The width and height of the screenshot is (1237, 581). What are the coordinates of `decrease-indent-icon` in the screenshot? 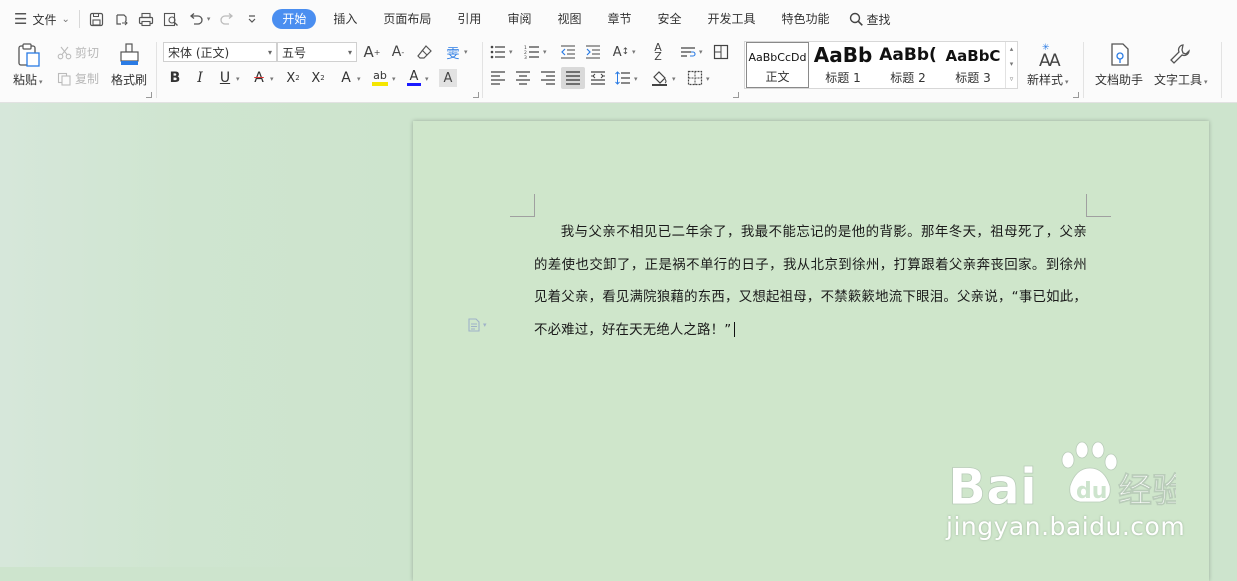 It's located at (568, 52).